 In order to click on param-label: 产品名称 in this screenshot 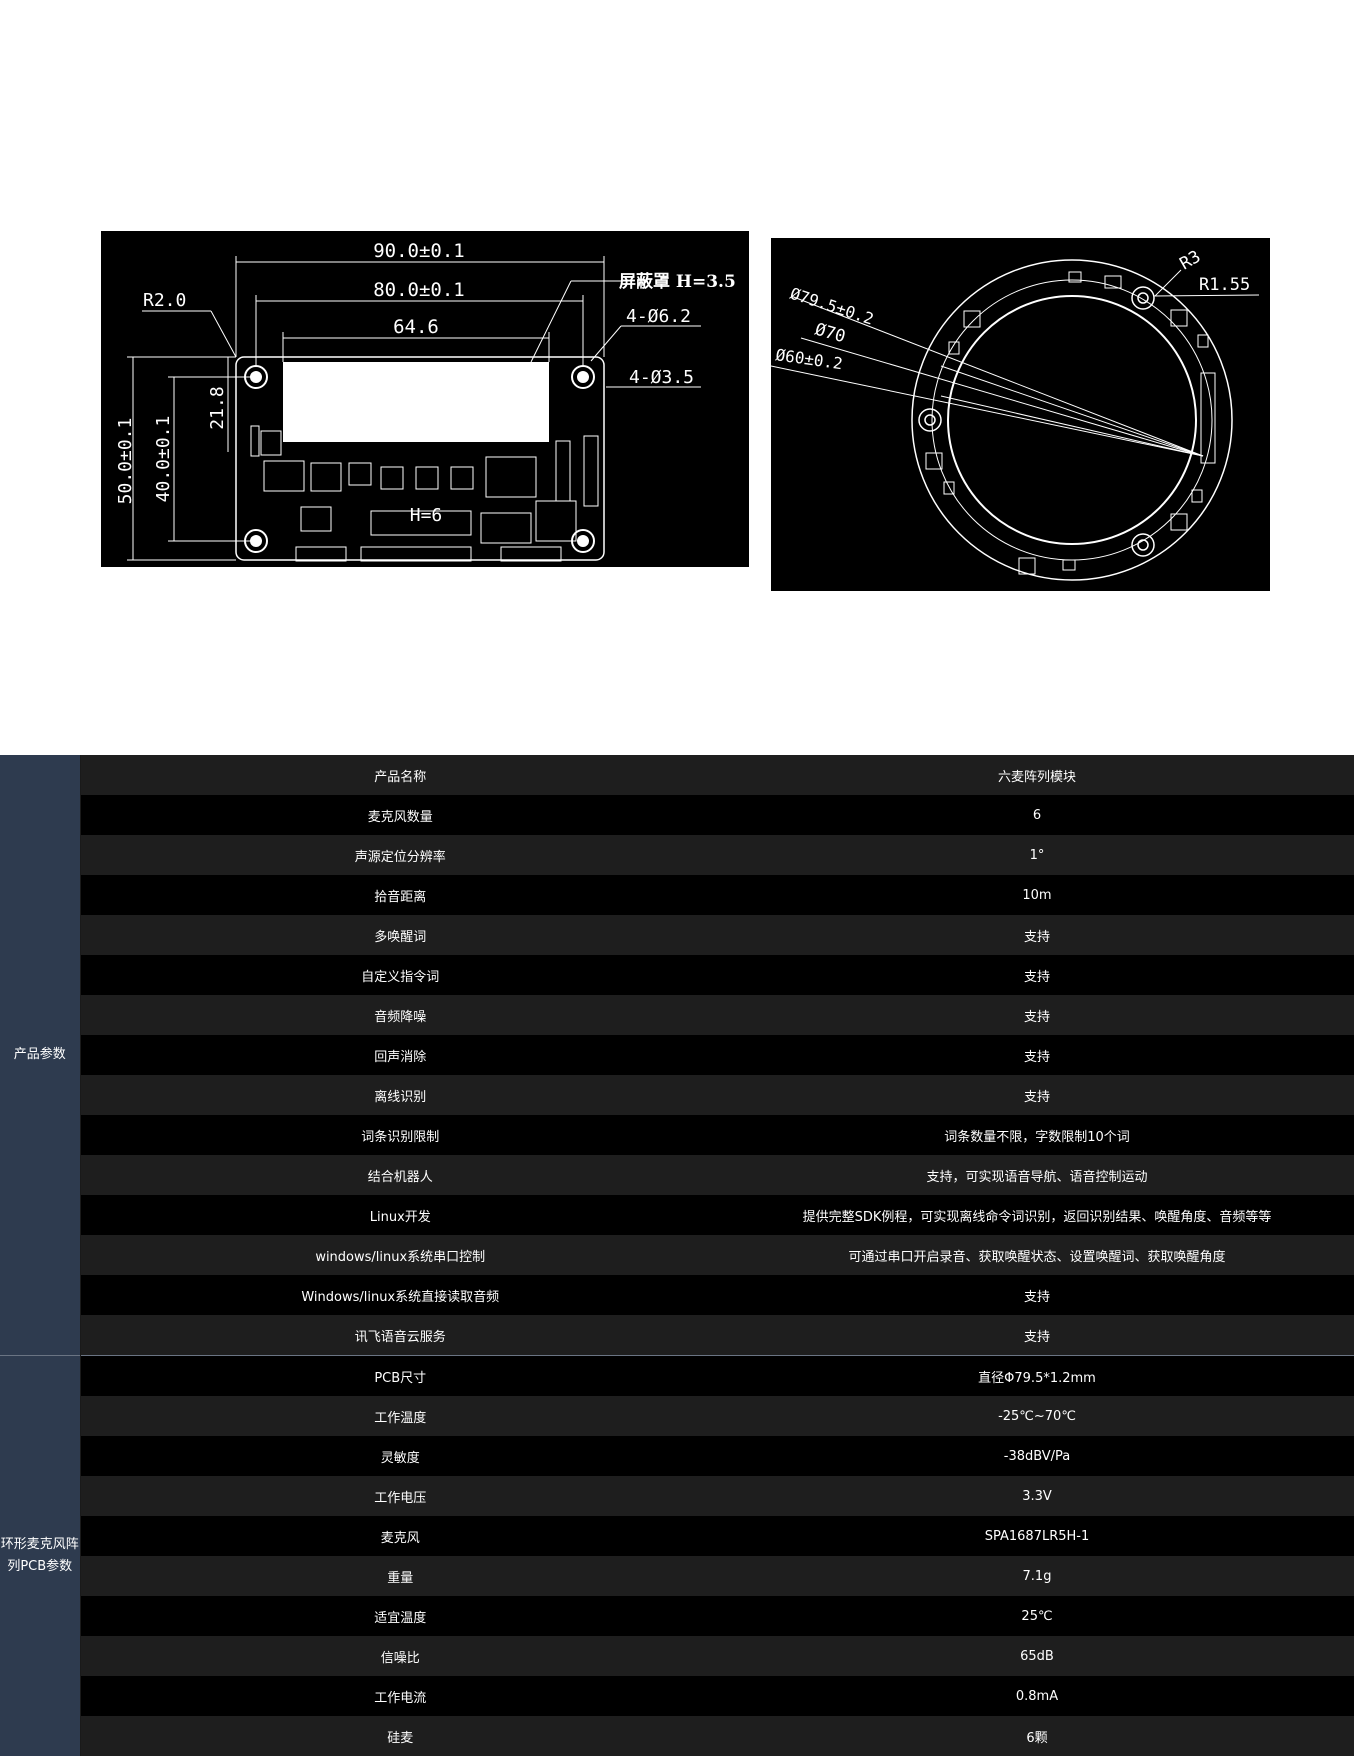, I will do `click(400, 775)`.